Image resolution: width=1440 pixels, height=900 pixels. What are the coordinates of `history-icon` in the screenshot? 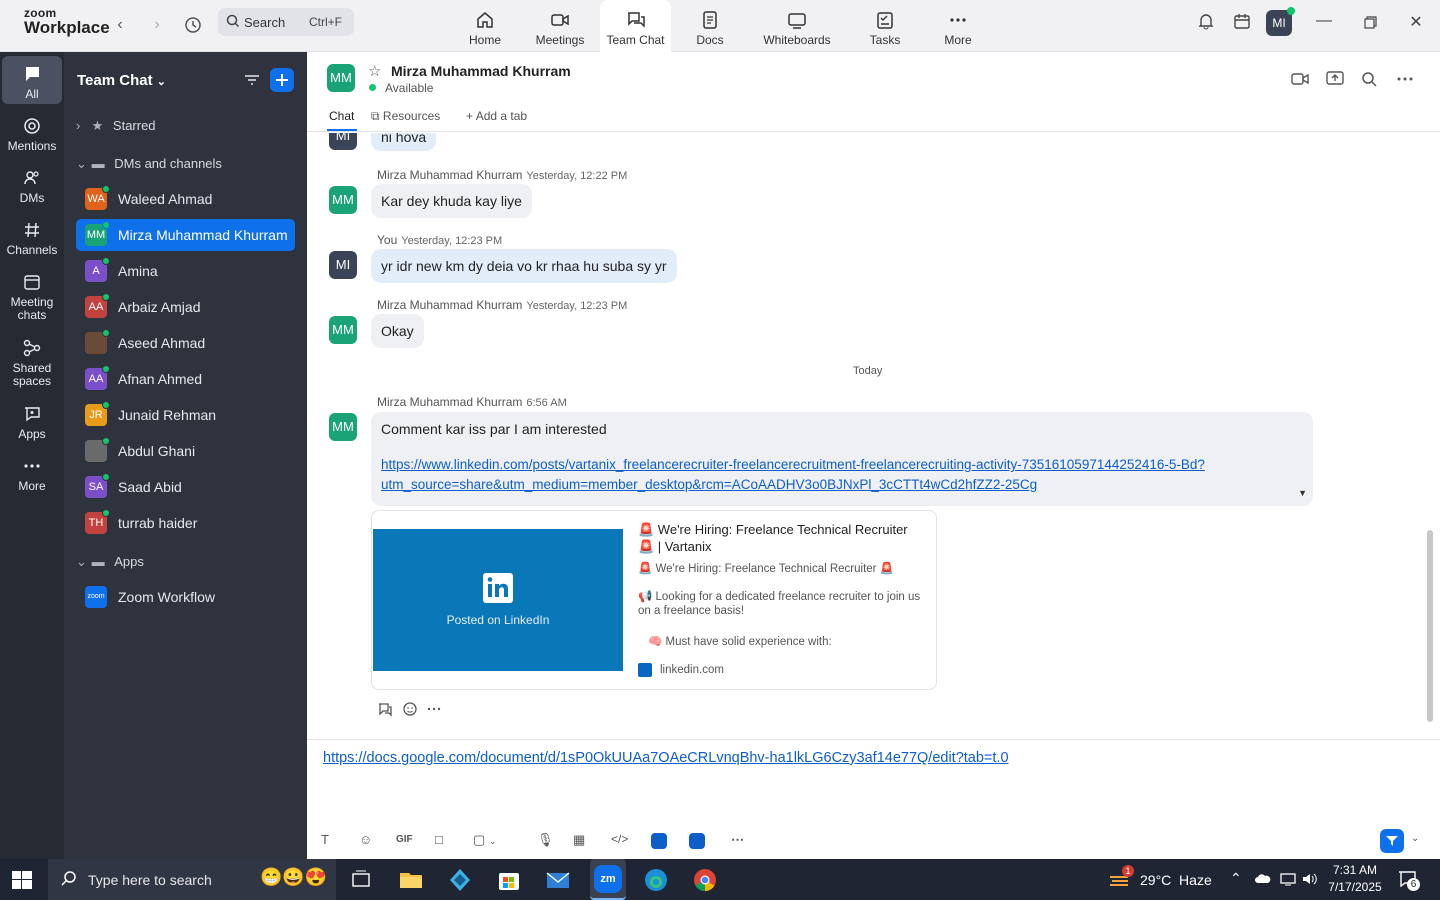 It's located at (193, 25).